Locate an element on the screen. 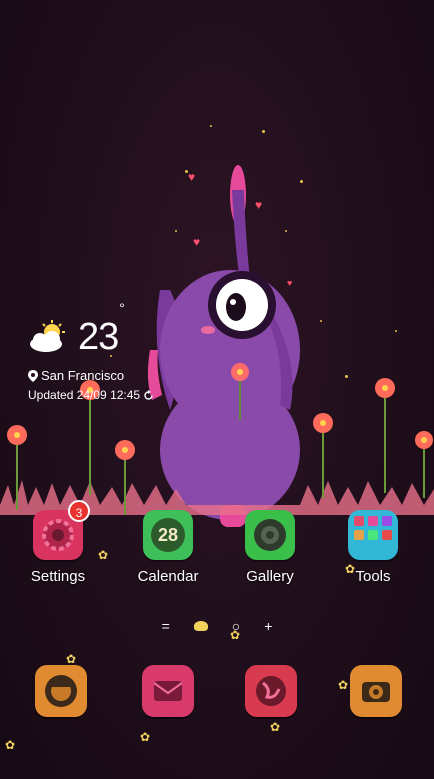 The image size is (434, 779). gear-icon: 3 is located at coordinates (61, 530).